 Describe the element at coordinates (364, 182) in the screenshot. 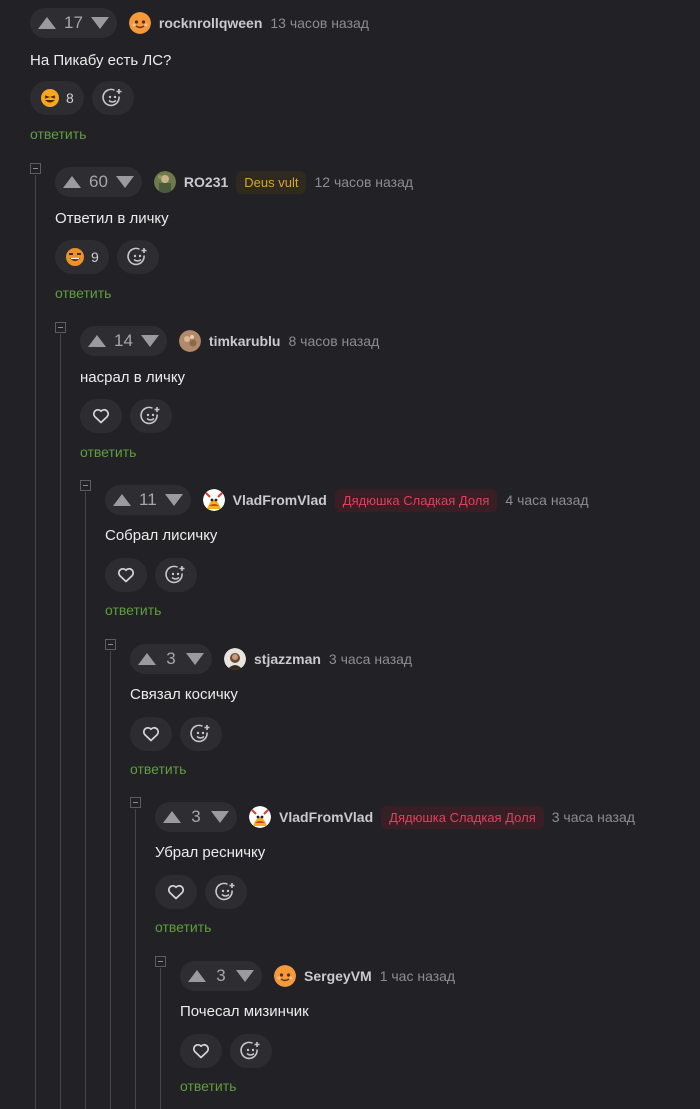

I see `timestamp: 12 часов назад` at that location.